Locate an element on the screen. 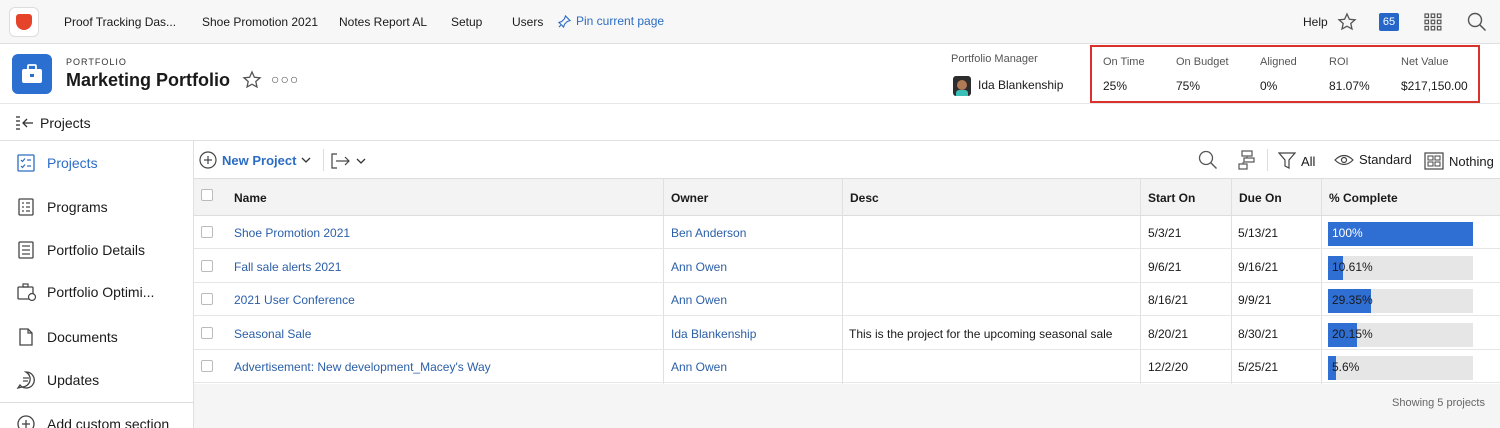 The image size is (1500, 428). portfolio-manager-name: Ida Blankenship is located at coordinates (1020, 85).